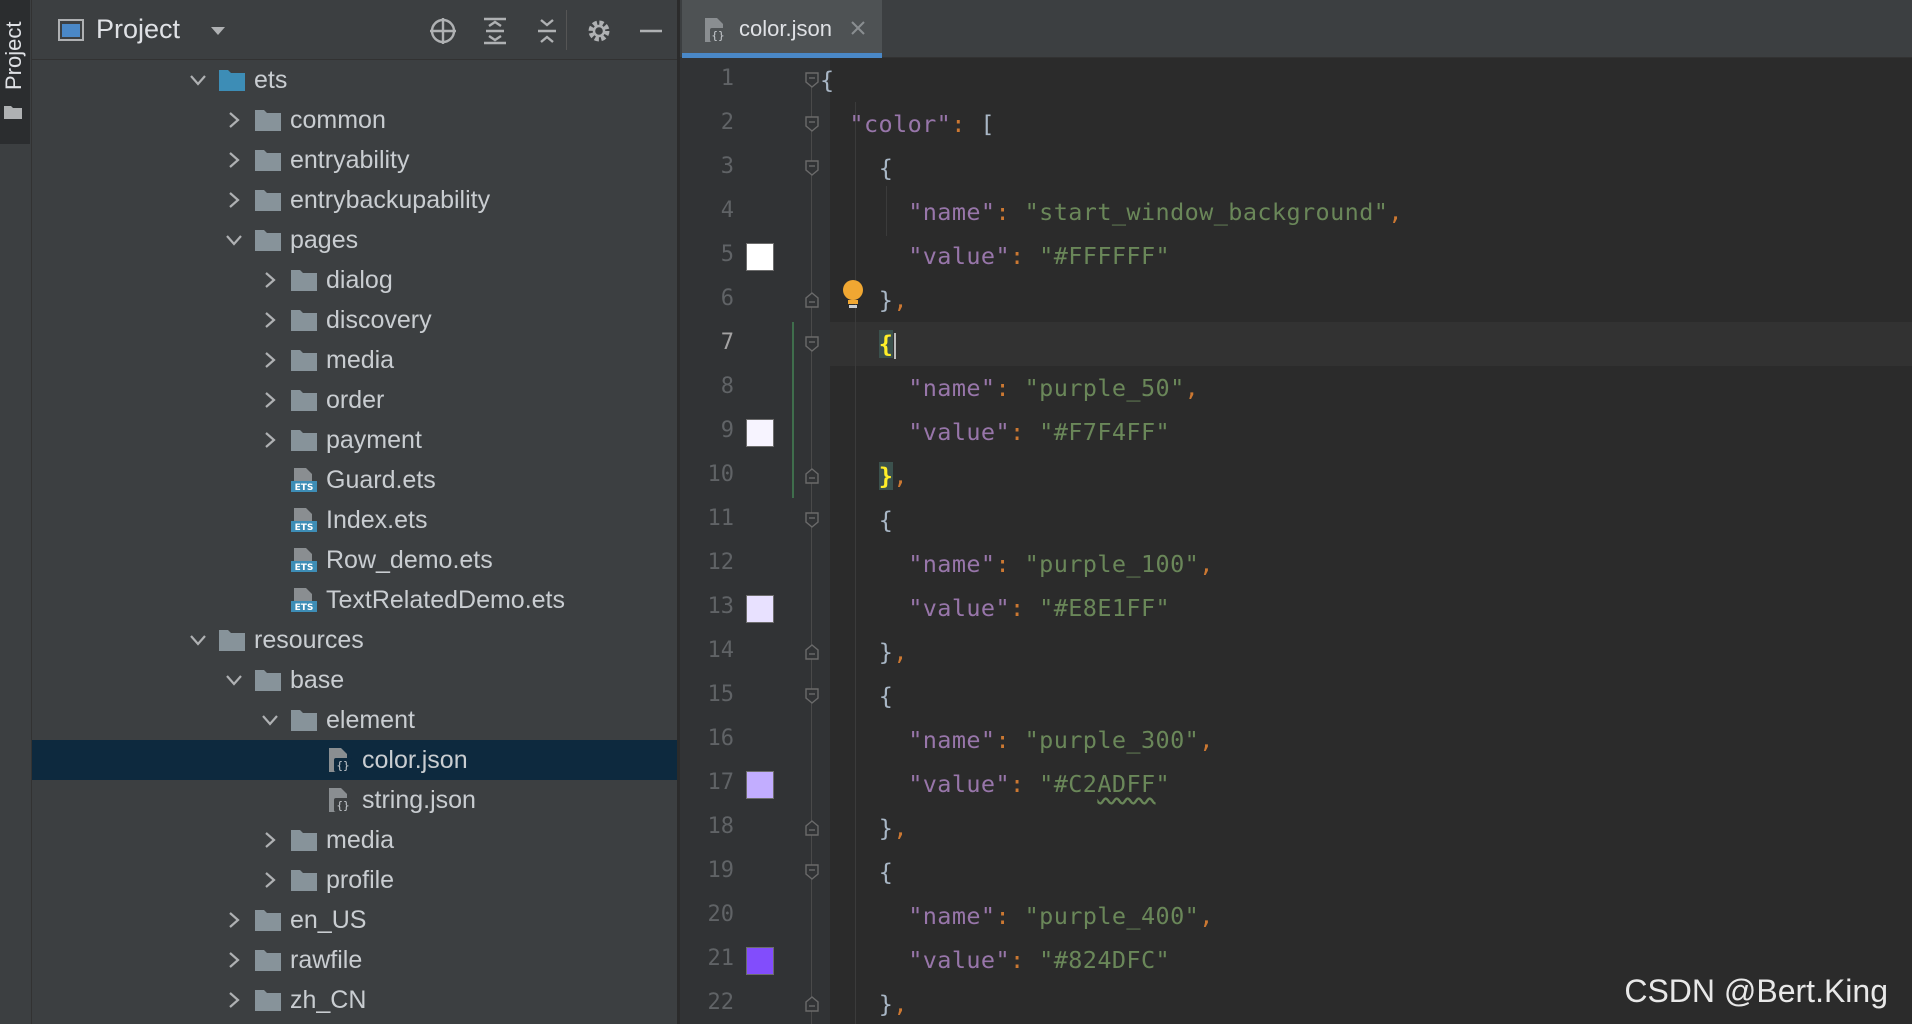 The image size is (1912, 1024). What do you see at coordinates (1296, 872) in the screenshot?
I see `code-line: 19 {` at bounding box center [1296, 872].